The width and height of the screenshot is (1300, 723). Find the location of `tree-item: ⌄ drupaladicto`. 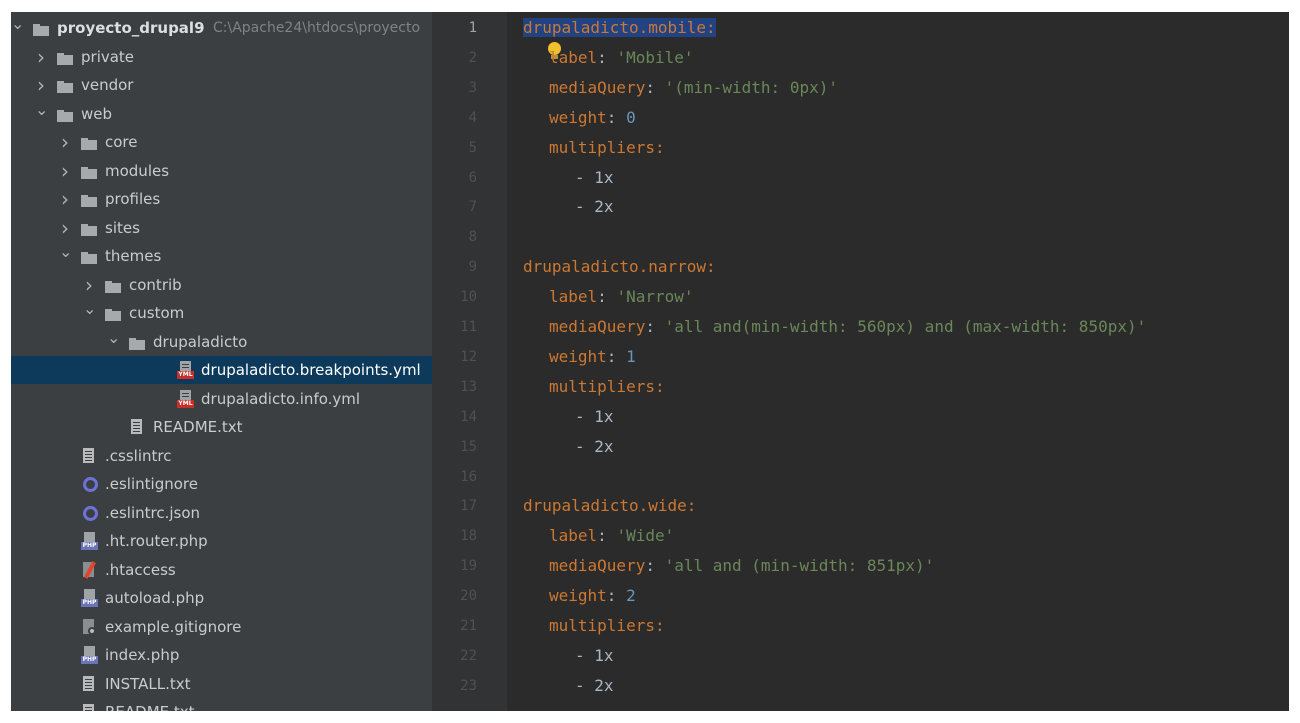

tree-item: ⌄ drupaladicto is located at coordinates (221, 342).